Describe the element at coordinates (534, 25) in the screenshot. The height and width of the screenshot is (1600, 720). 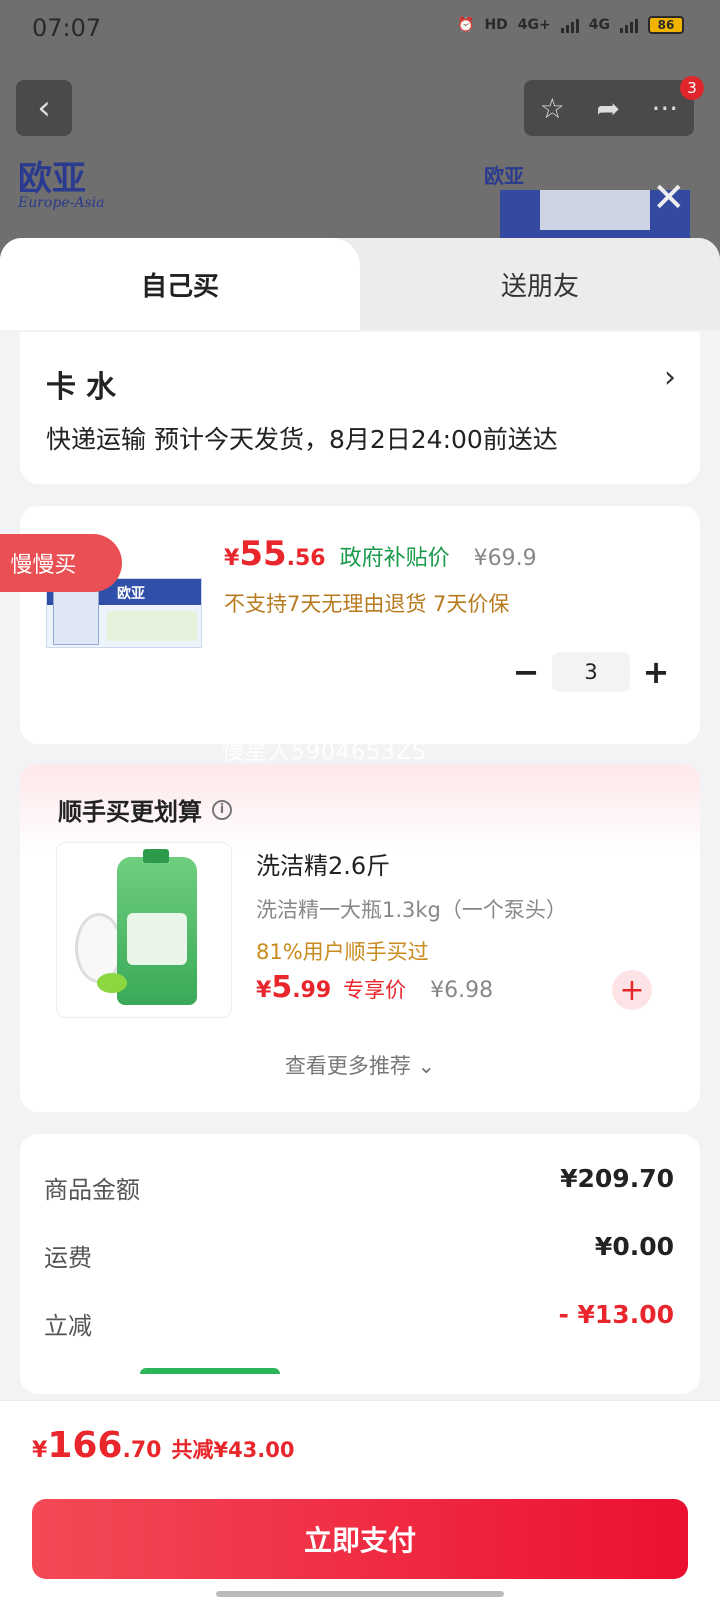
I see `network-4g-plus: 4G+` at that location.